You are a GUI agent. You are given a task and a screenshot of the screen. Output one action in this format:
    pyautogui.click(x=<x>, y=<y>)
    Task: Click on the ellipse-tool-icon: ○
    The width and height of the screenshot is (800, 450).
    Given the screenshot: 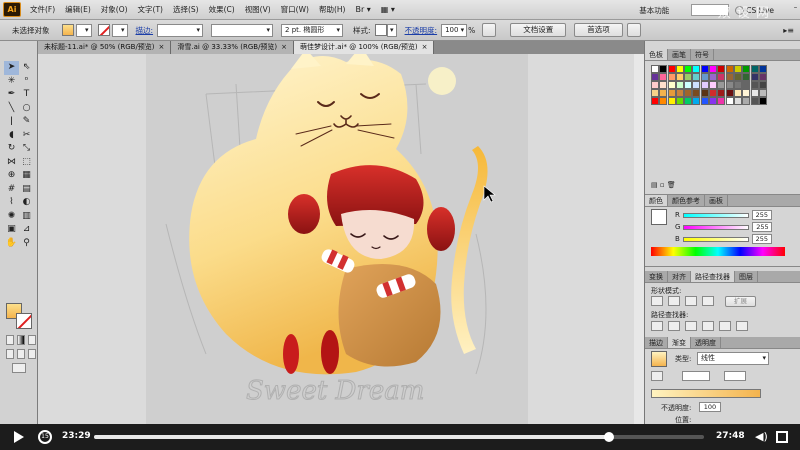 What is the action you would take?
    pyautogui.click(x=26, y=109)
    